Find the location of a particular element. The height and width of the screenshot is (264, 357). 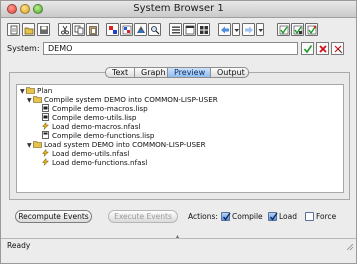

save-icon is located at coordinates (44, 30).